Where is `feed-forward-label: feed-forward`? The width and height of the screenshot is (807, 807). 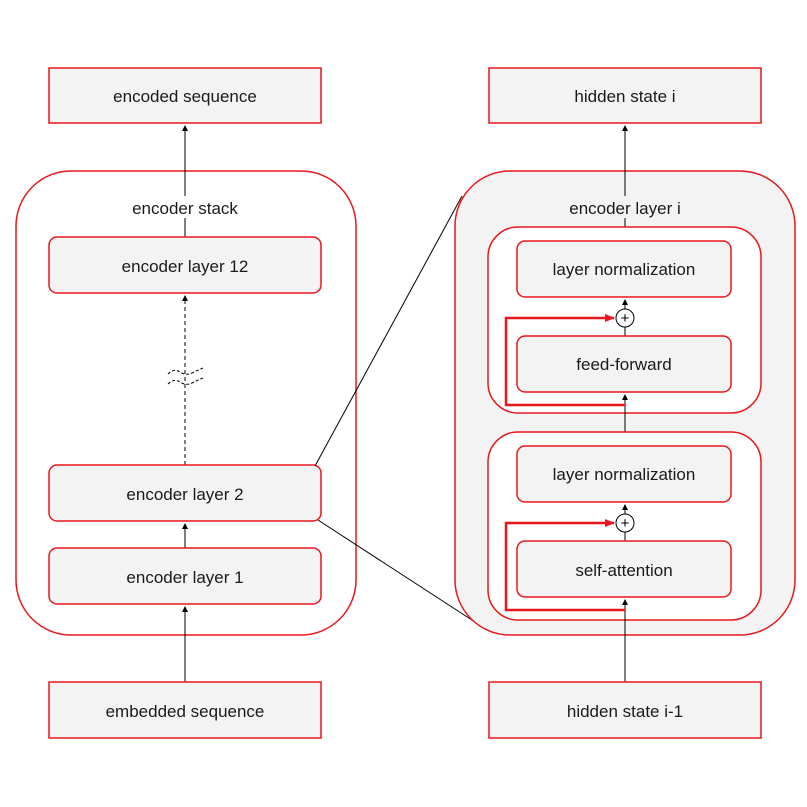 feed-forward-label: feed-forward is located at coordinates (623, 364).